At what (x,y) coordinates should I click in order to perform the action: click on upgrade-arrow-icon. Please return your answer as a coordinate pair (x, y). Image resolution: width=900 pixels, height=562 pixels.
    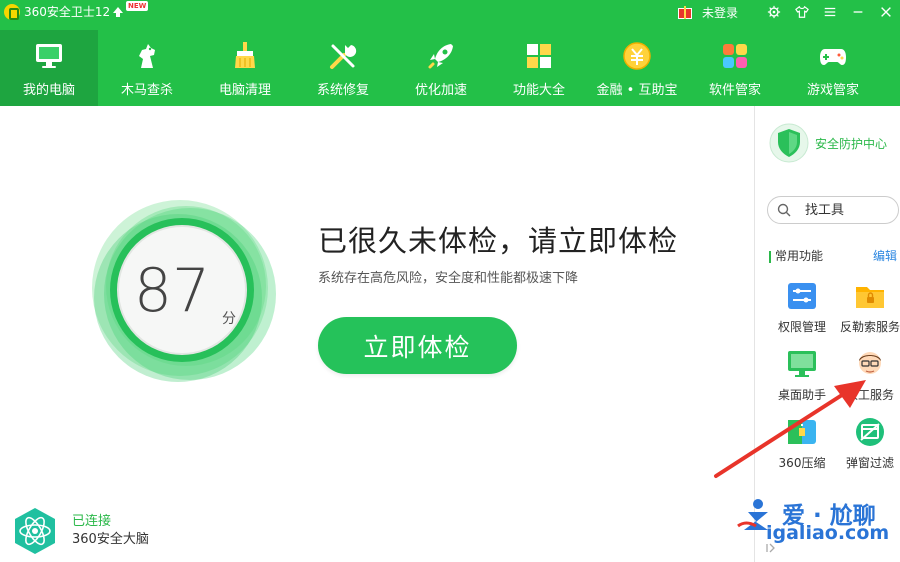
    Looking at the image, I should click on (118, 11).